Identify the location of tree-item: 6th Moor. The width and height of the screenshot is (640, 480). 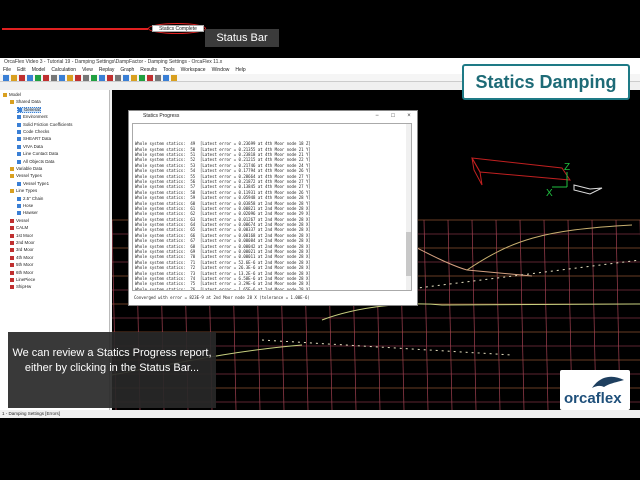
(21, 273).